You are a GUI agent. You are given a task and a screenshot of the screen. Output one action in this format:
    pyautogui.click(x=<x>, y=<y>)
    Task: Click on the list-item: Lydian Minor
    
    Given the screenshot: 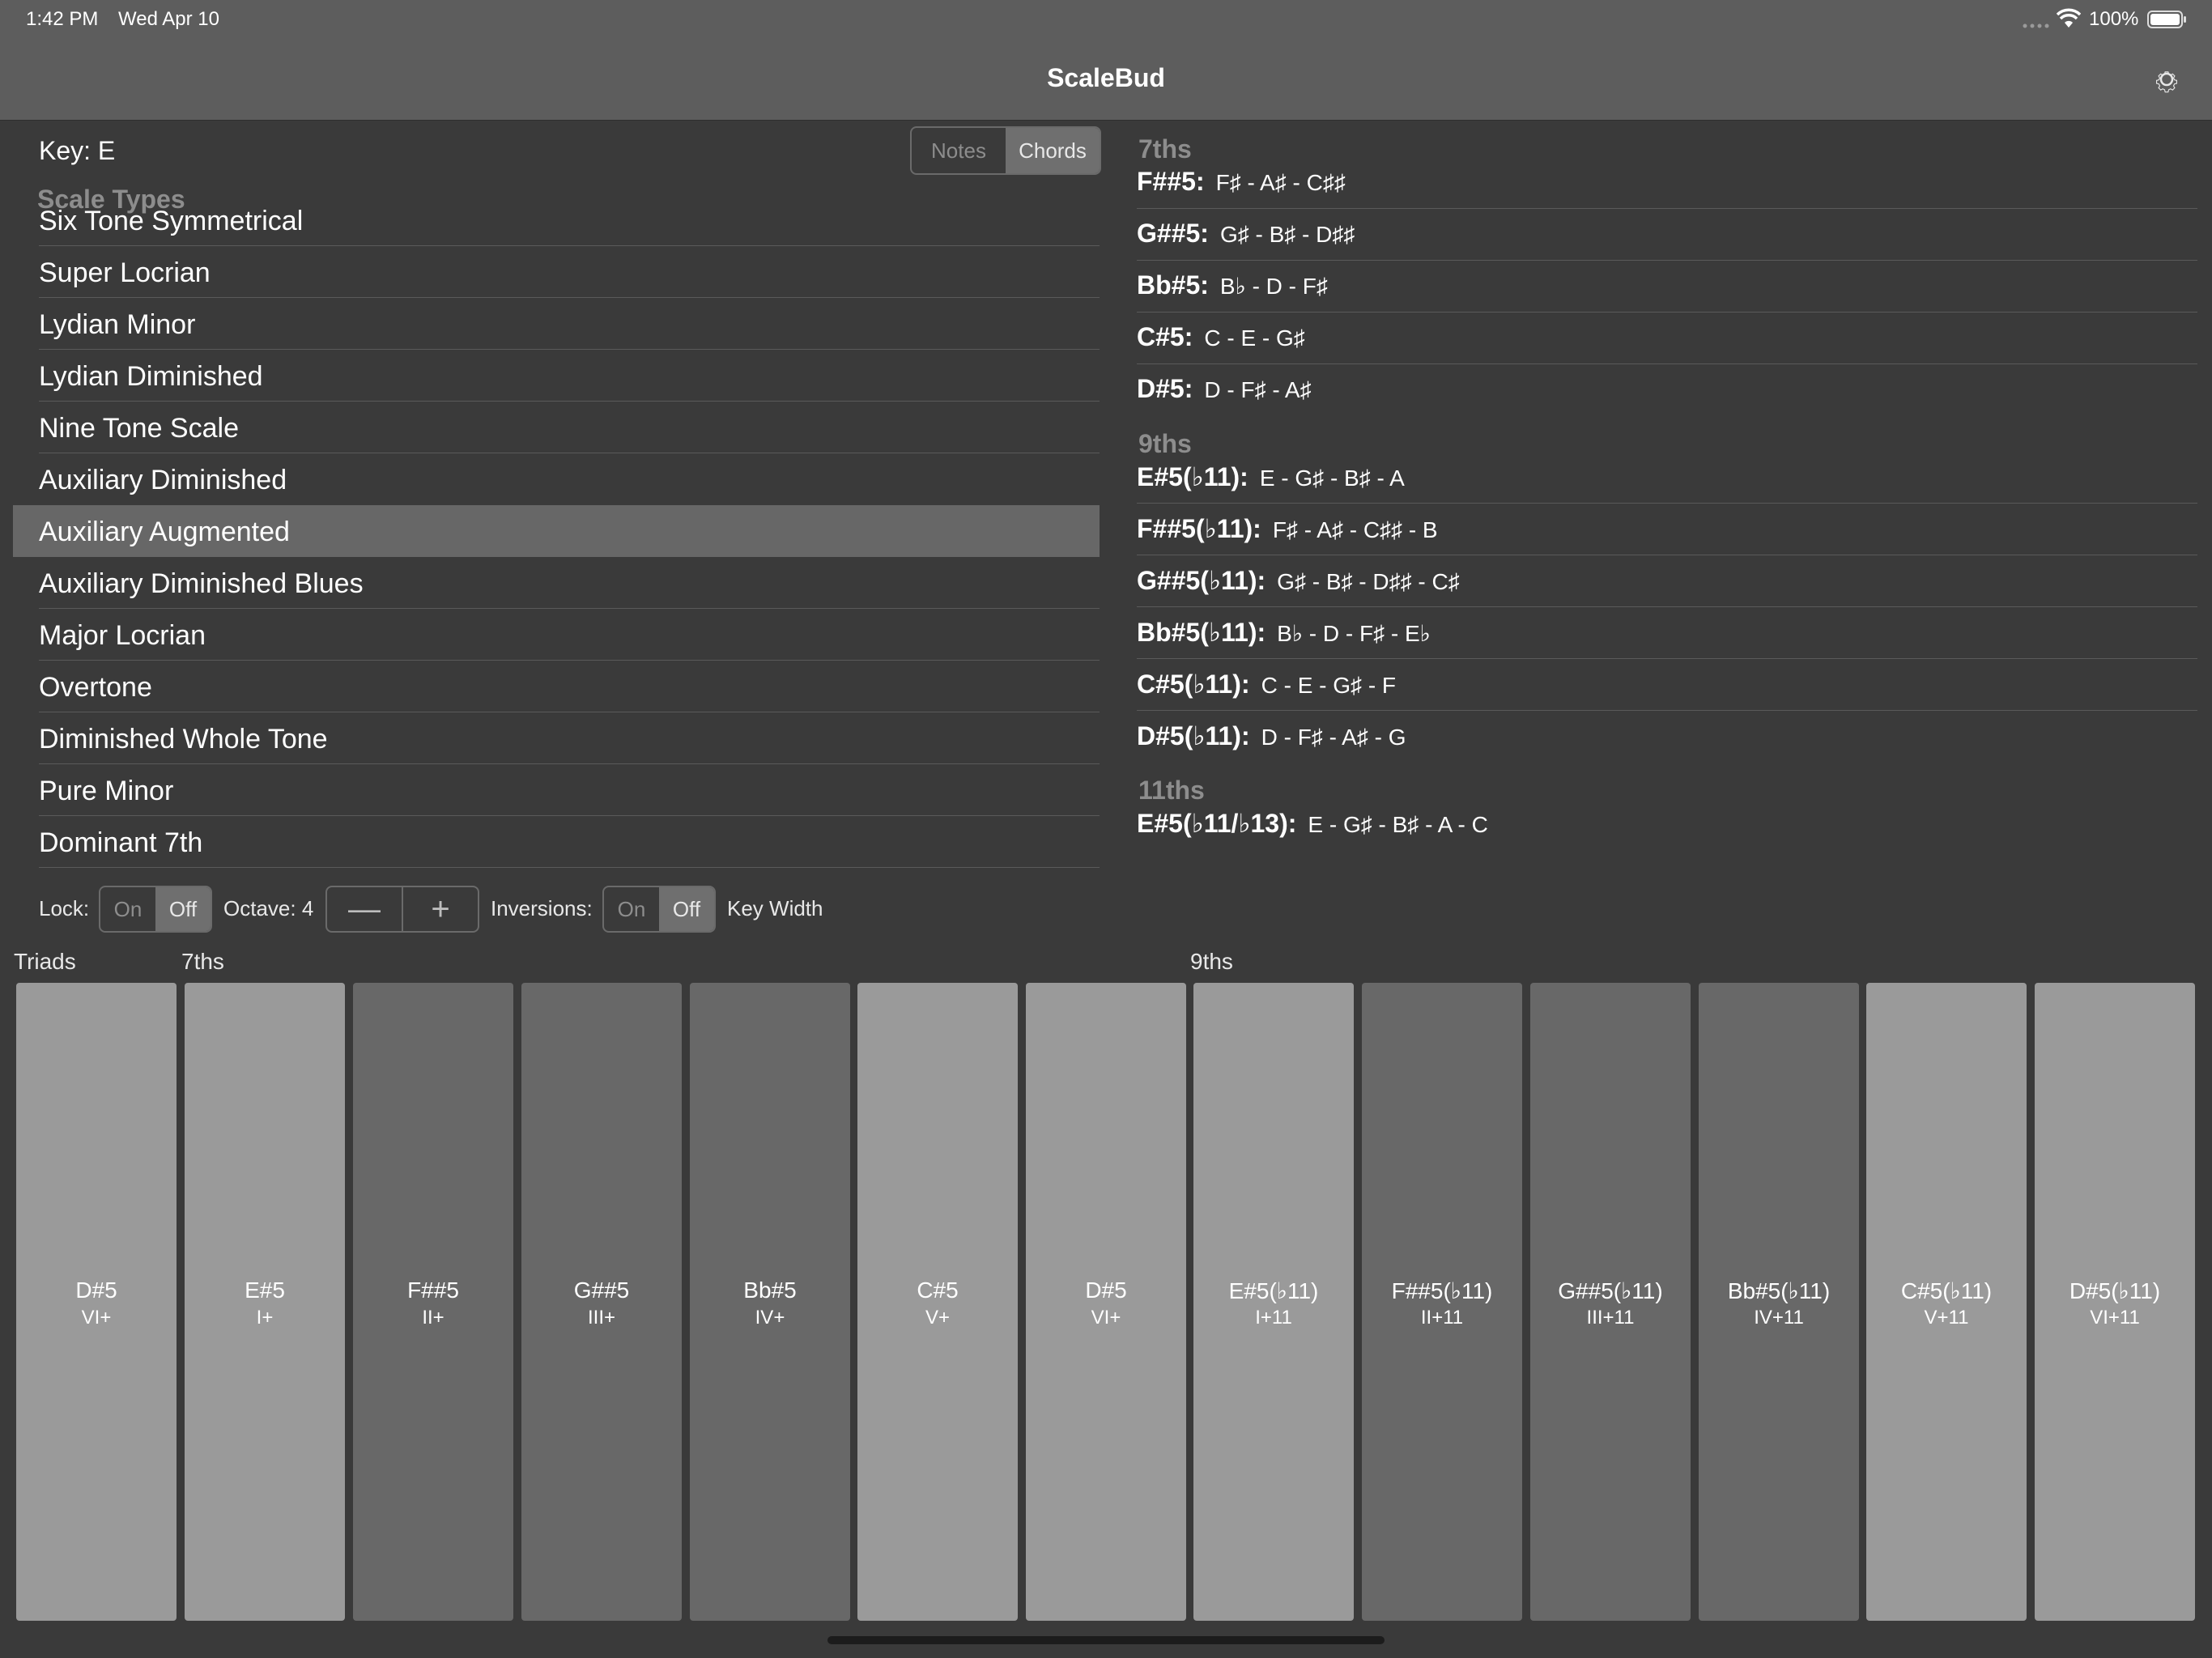 What is the action you would take?
    pyautogui.click(x=556, y=324)
    